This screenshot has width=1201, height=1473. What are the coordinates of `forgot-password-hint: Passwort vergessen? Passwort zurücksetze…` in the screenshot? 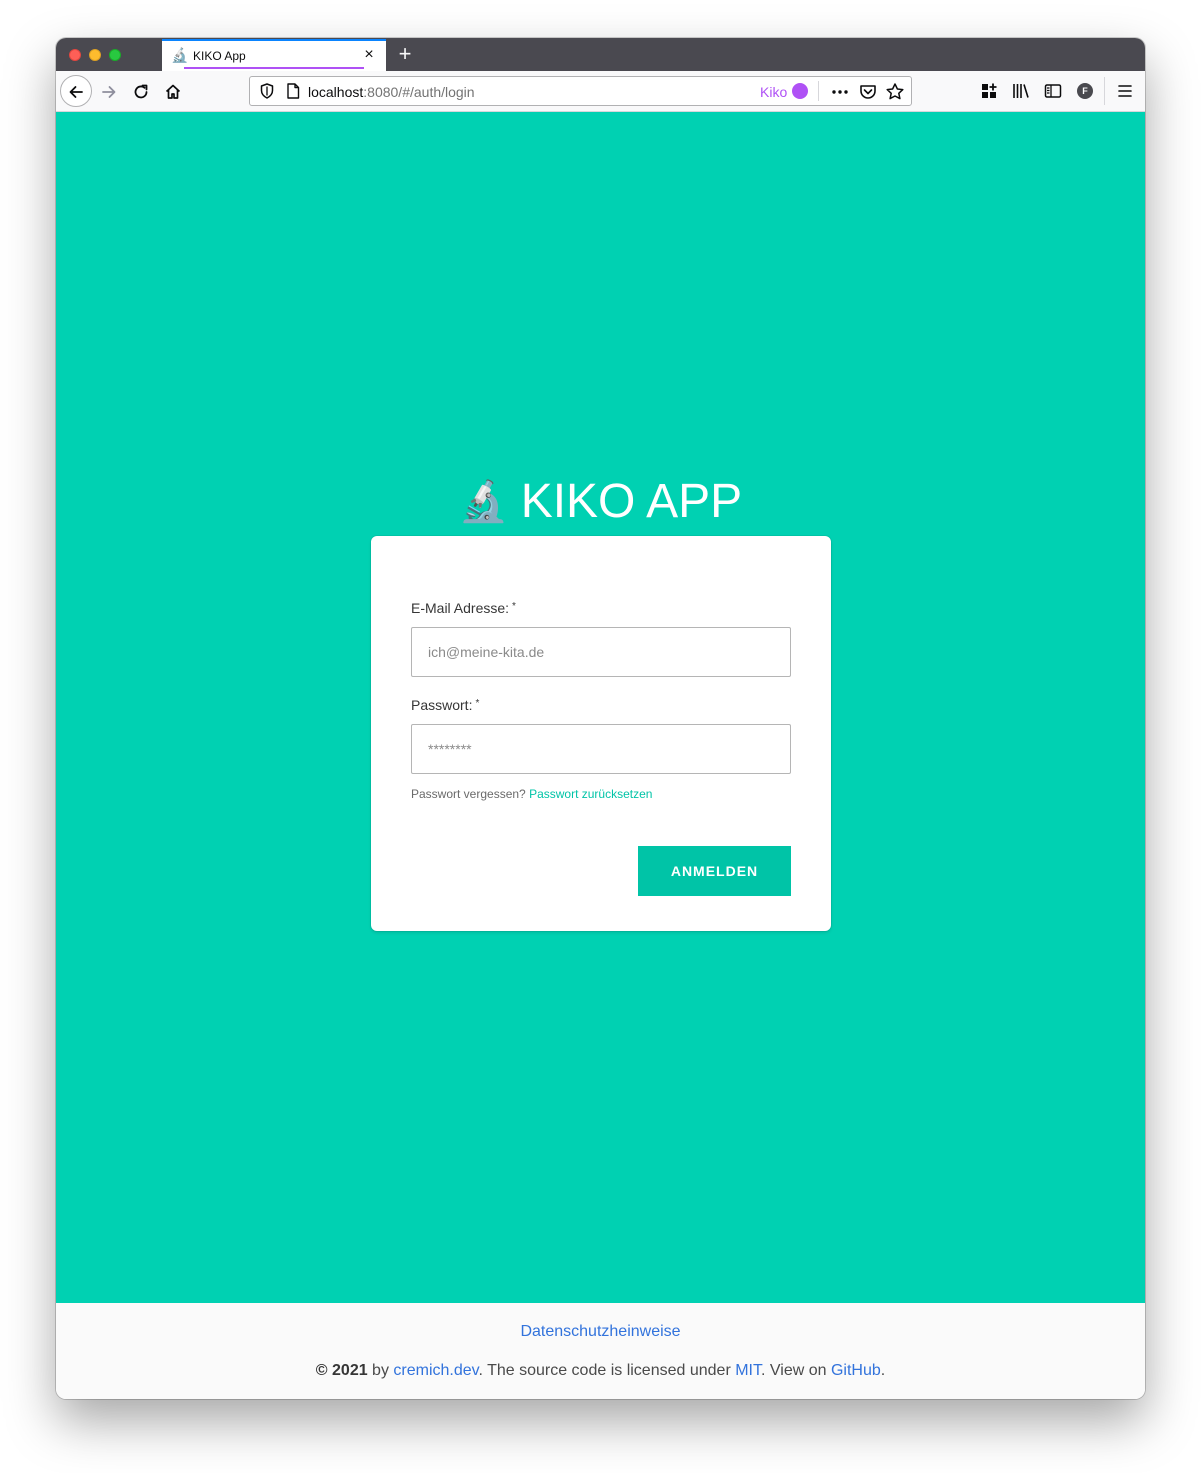 It's located at (531, 794).